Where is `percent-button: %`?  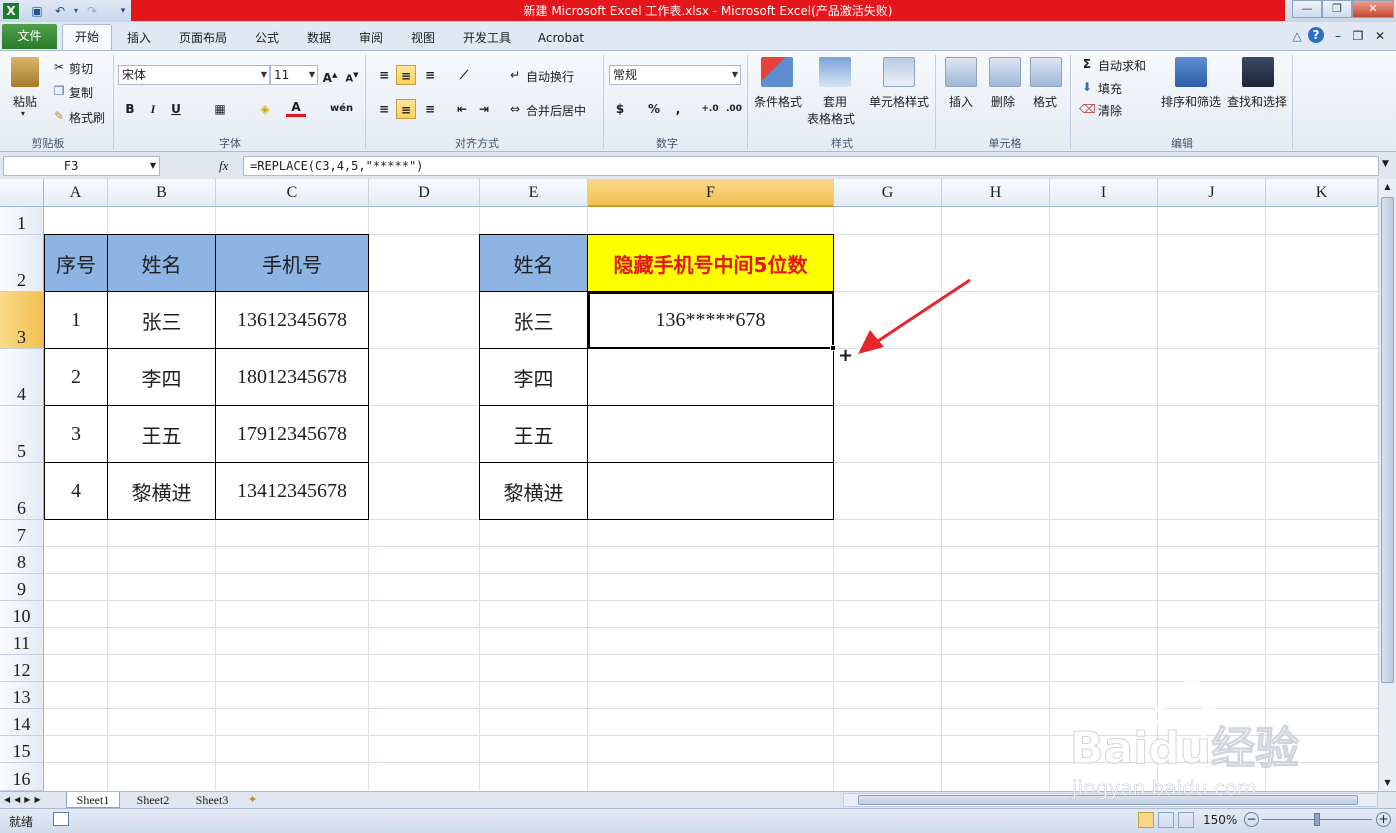 percent-button: % is located at coordinates (654, 109).